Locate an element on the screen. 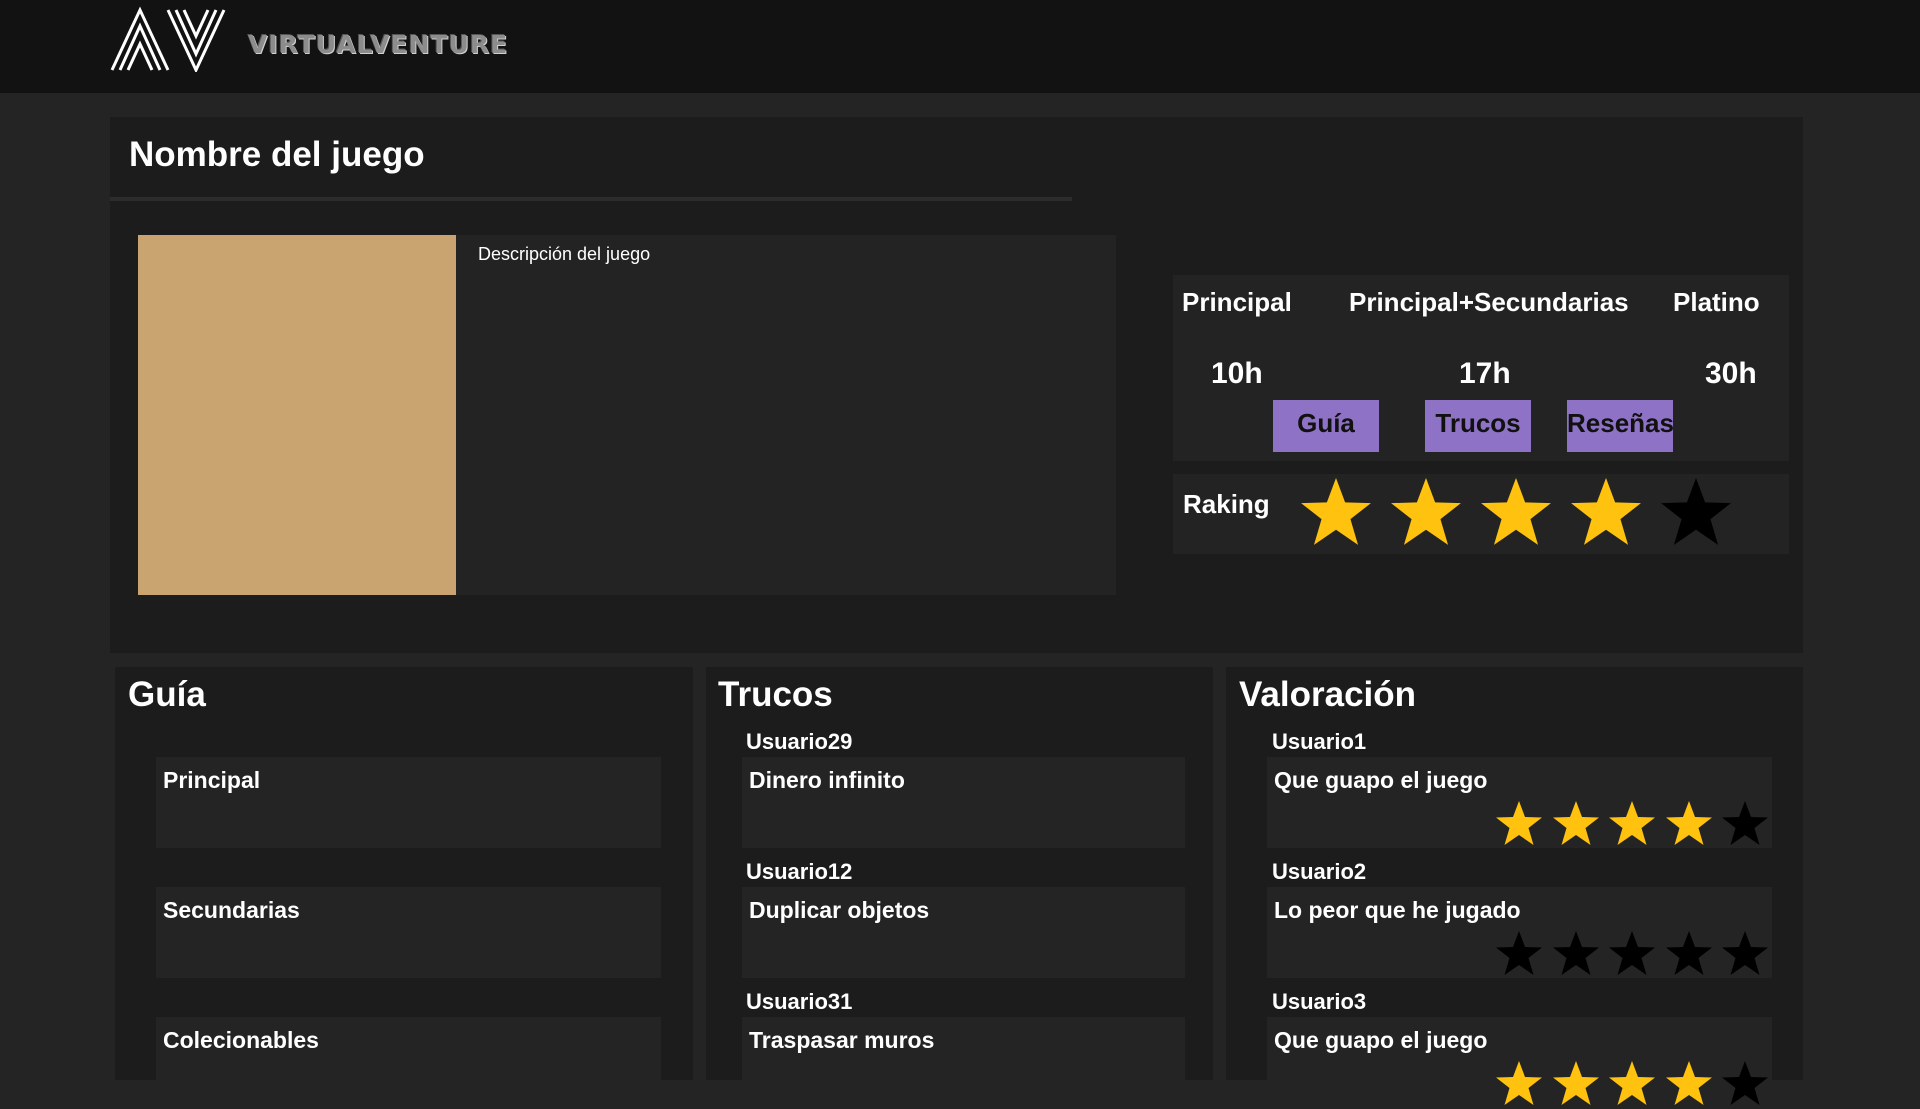  guide-item-title: Principal is located at coordinates (212, 780).